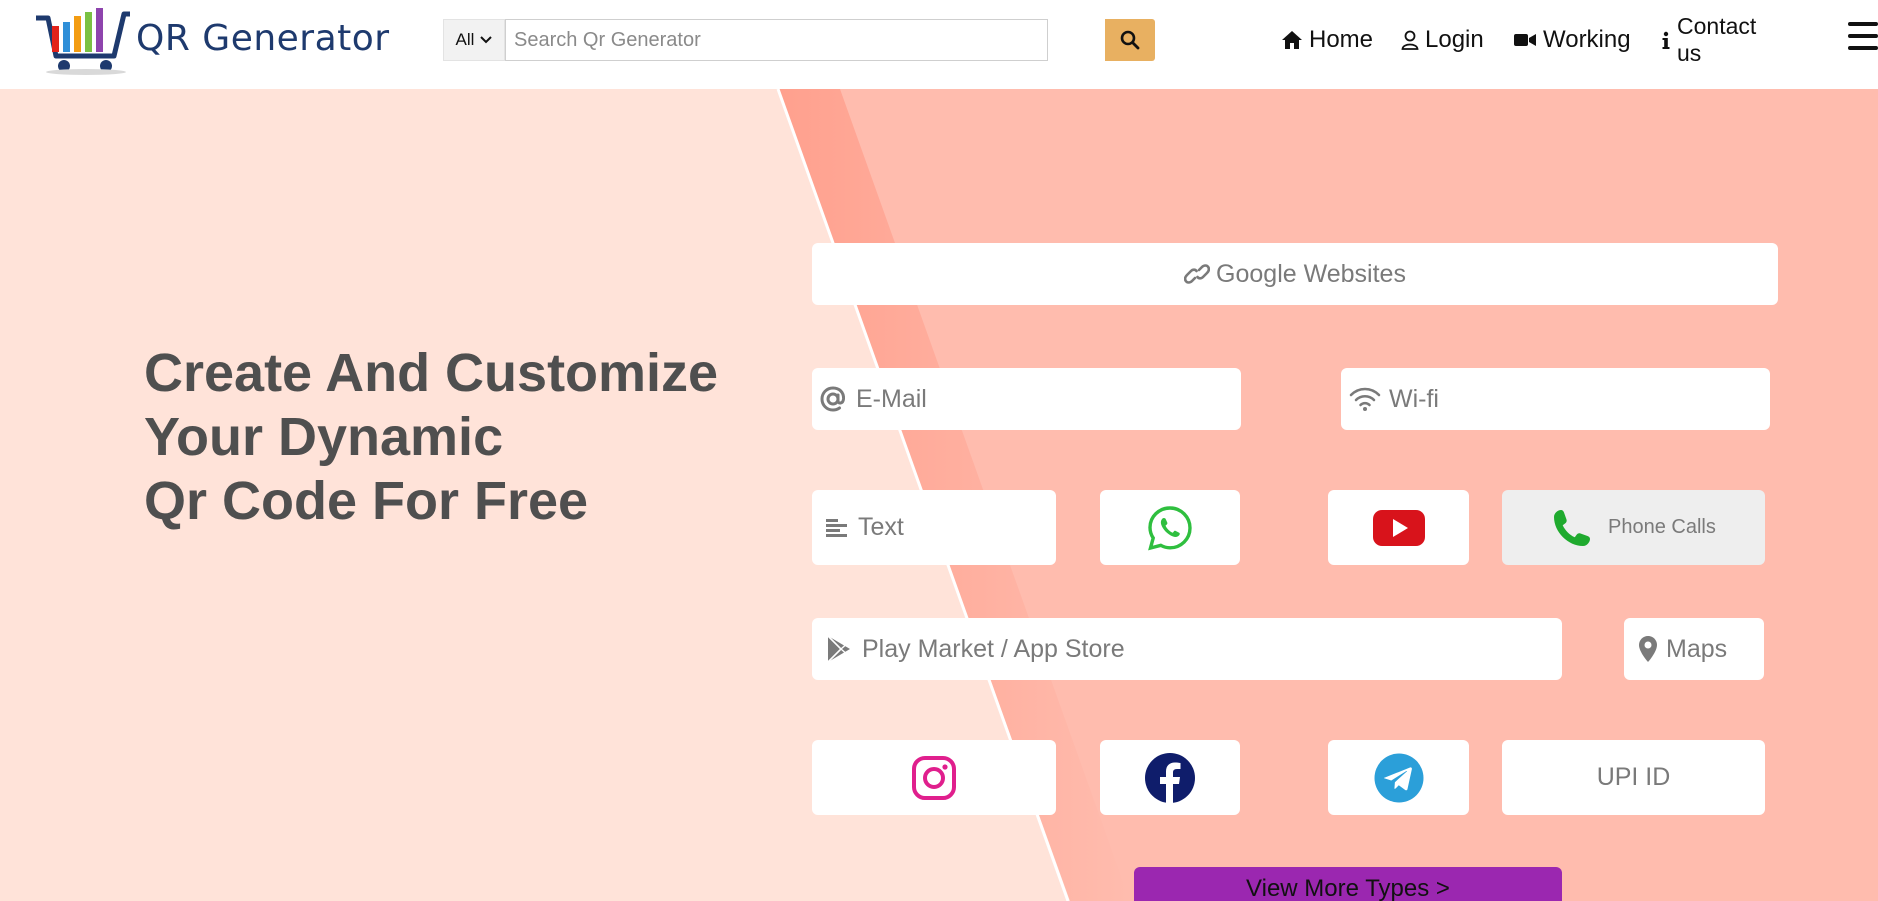 The height and width of the screenshot is (901, 1878). I want to click on search-button, so click(1130, 40).